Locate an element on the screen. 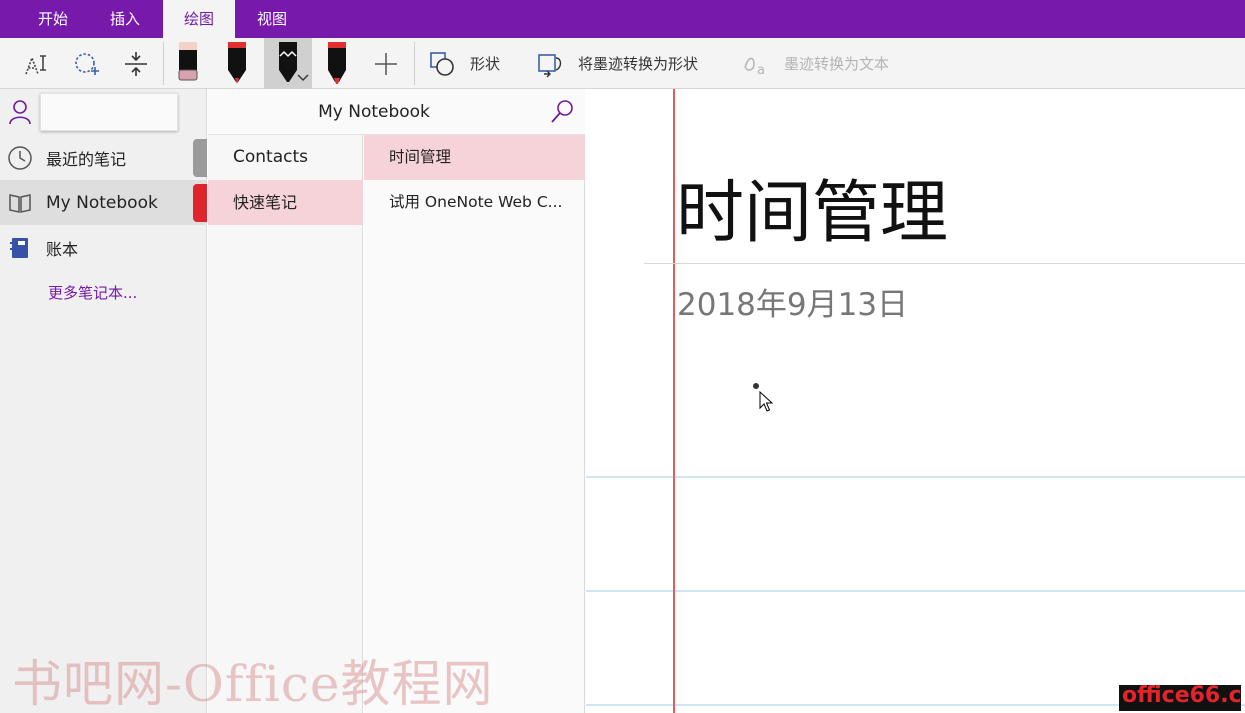 The image size is (1245, 713). tab-draw: 绘图 is located at coordinates (199, 19).